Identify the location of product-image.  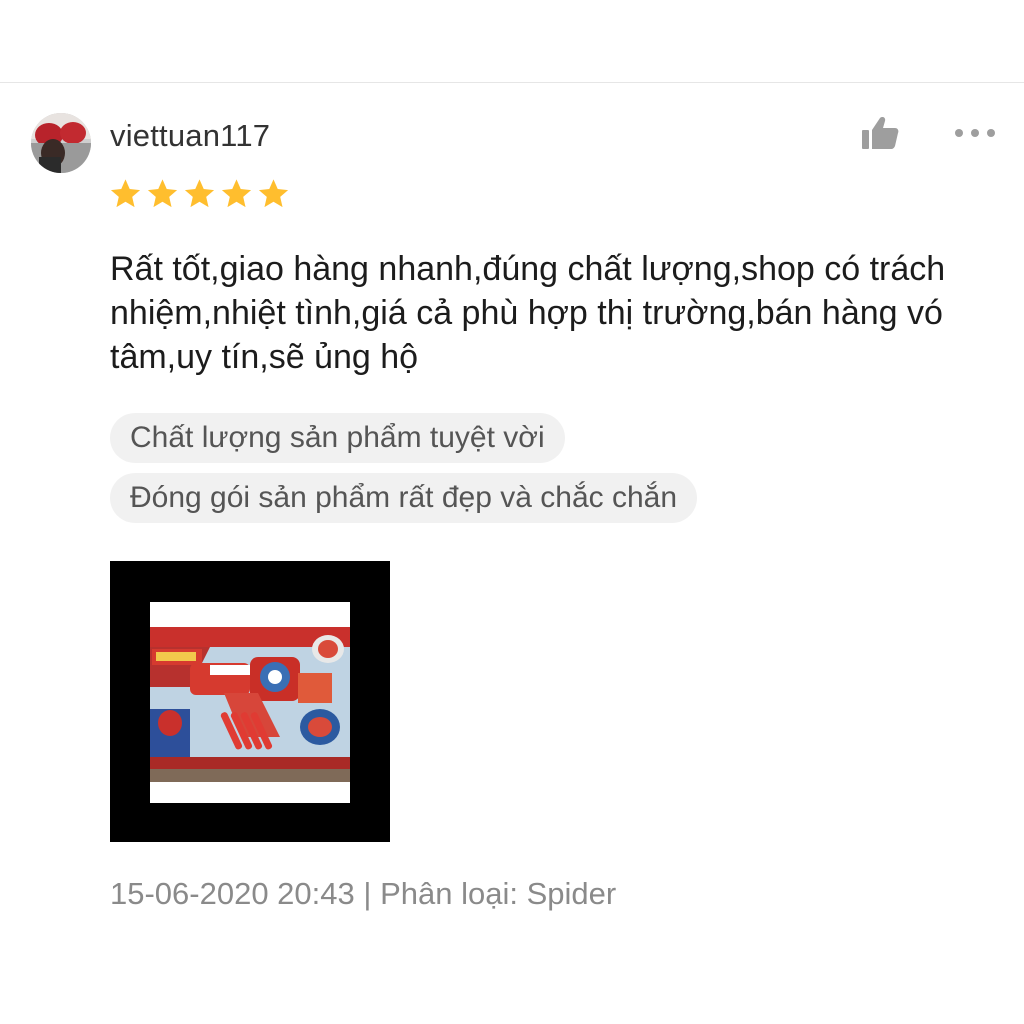
(250, 702).